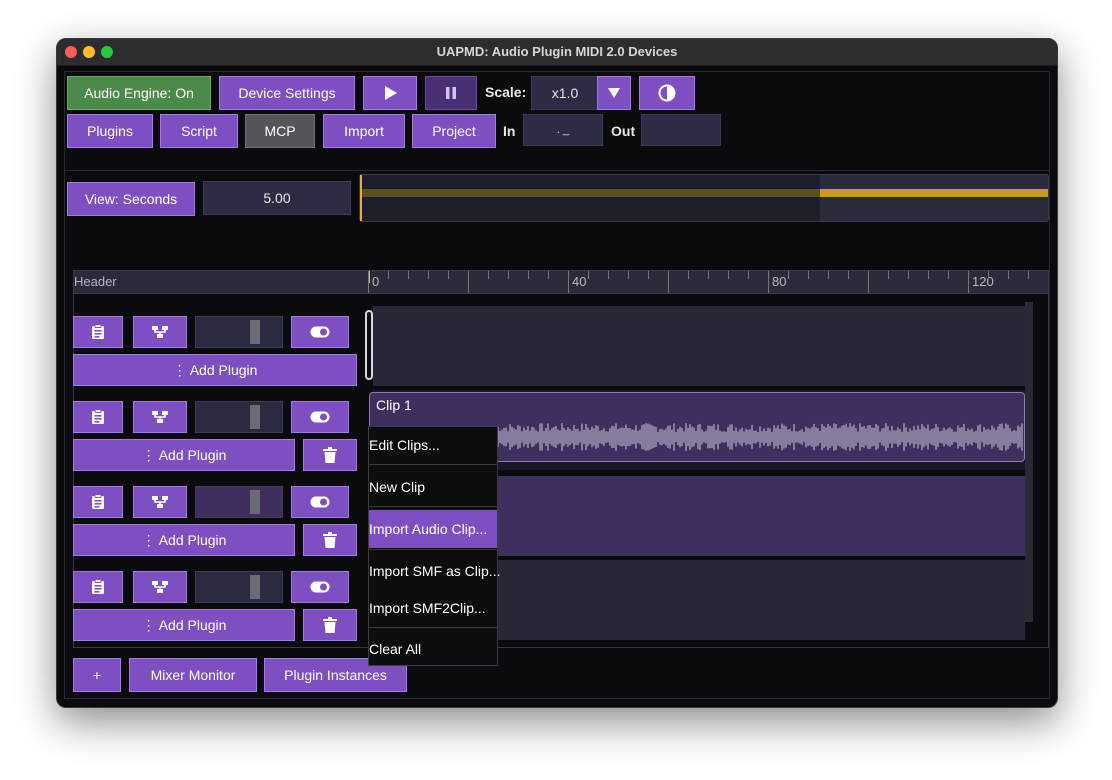 The width and height of the screenshot is (1112, 780). Describe the element at coordinates (667, 93) in the screenshot. I see `theme-toggle-button` at that location.